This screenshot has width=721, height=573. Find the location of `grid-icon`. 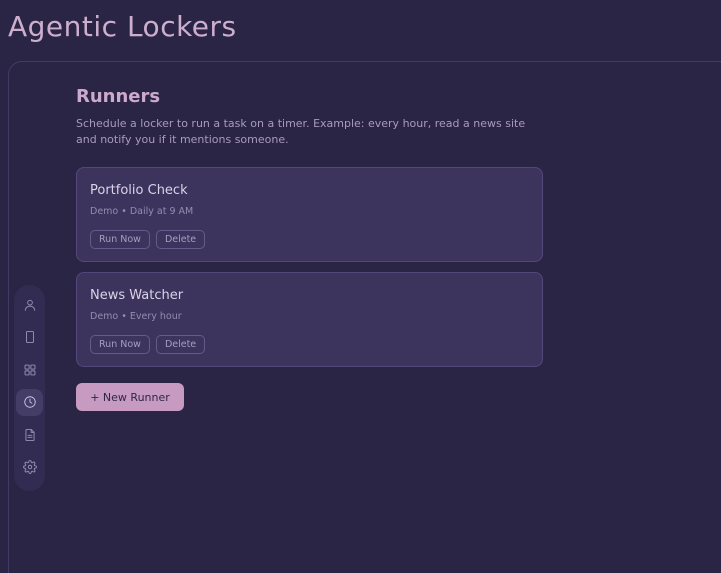

grid-icon is located at coordinates (29, 369).